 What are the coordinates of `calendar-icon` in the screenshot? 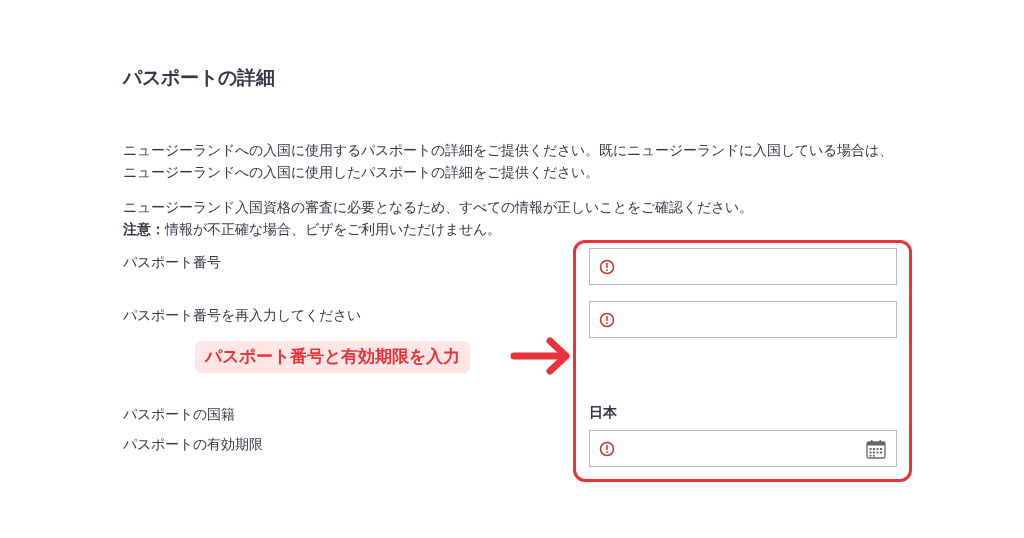 It's located at (876, 448).